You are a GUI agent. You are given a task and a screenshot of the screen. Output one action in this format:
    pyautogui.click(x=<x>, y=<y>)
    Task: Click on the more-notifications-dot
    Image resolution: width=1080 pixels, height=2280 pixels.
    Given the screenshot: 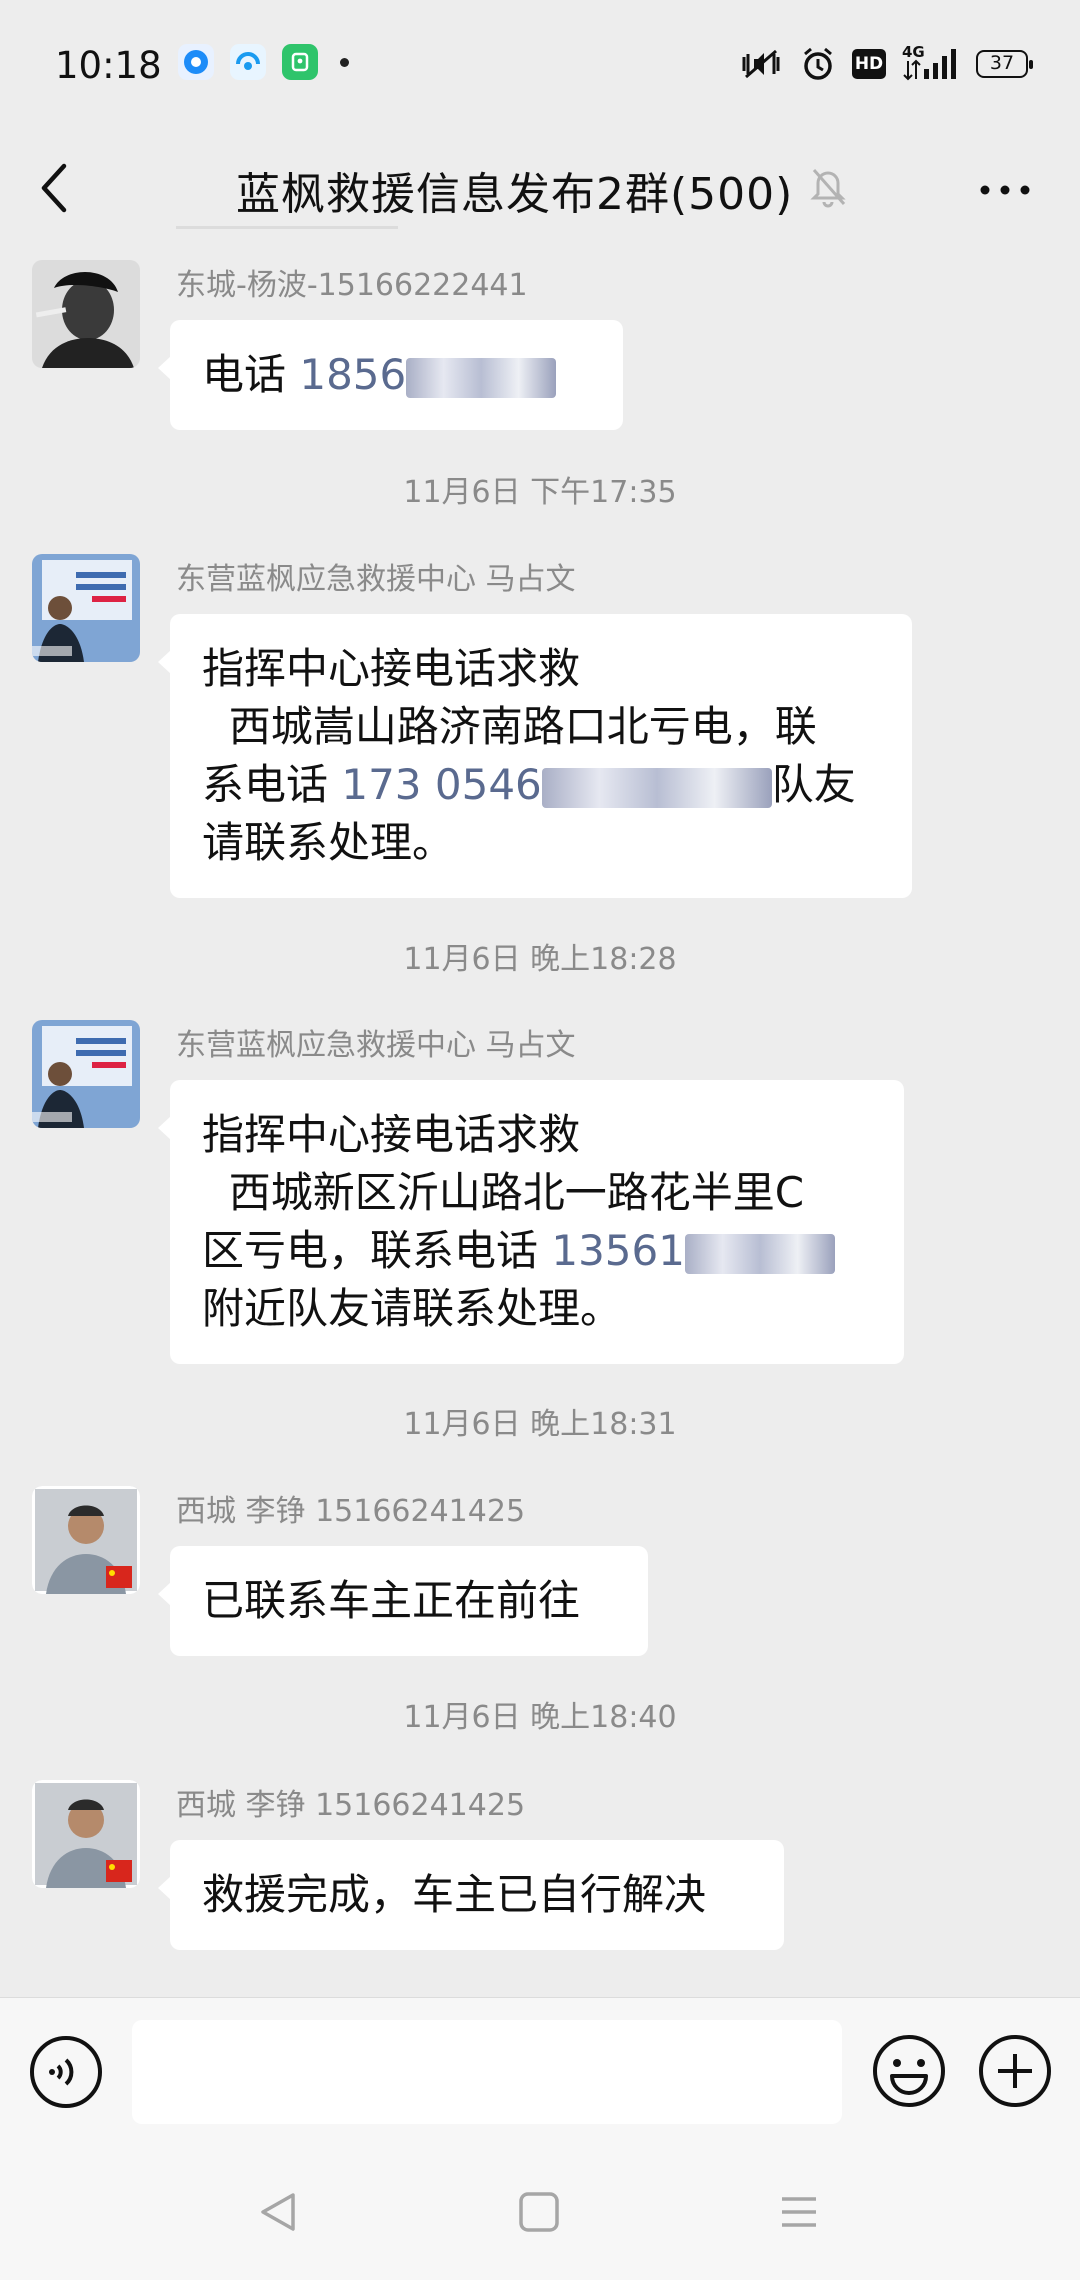 What is the action you would take?
    pyautogui.click(x=344, y=62)
    